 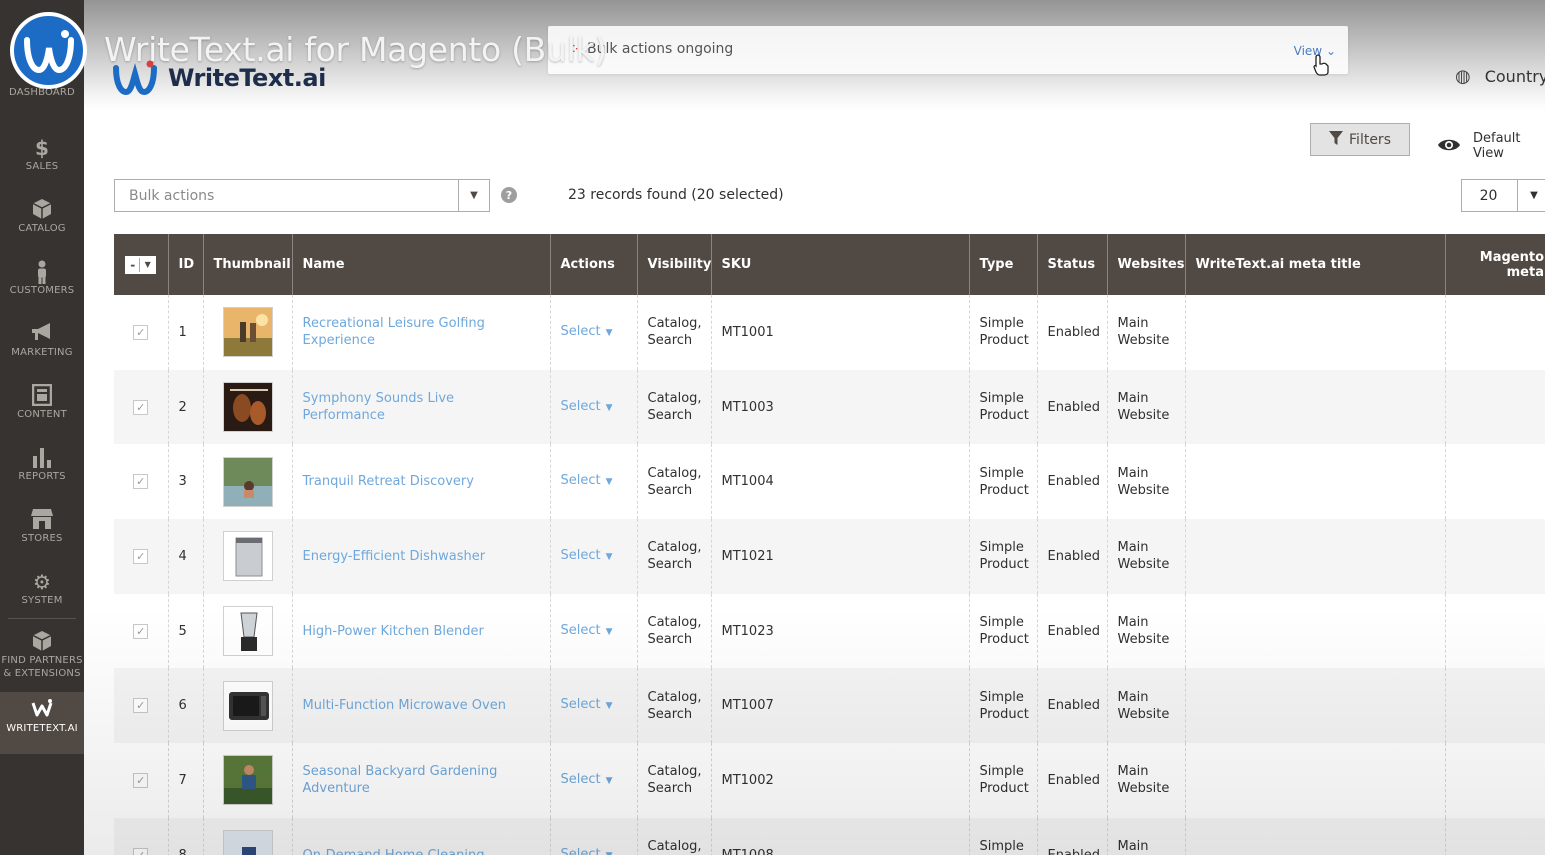 I want to click on sidebar-item-writetext: WRITETEXT.AI, so click(x=42, y=723).